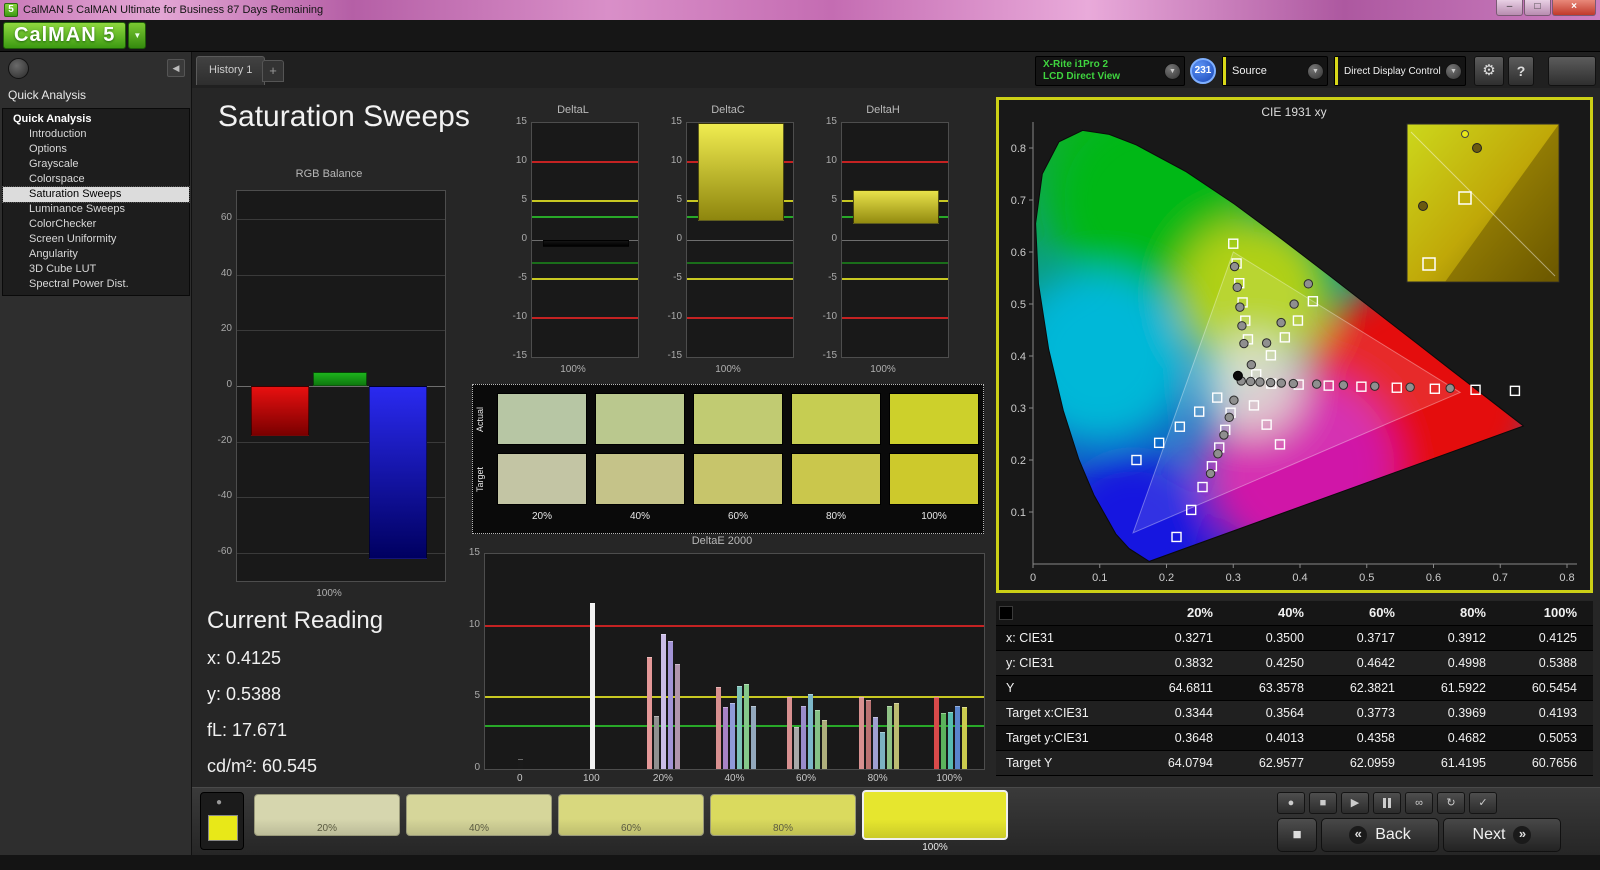 The height and width of the screenshot is (870, 1600). What do you see at coordinates (1375, 663) in the screenshot?
I see `table-cell-value: 0.4642` at bounding box center [1375, 663].